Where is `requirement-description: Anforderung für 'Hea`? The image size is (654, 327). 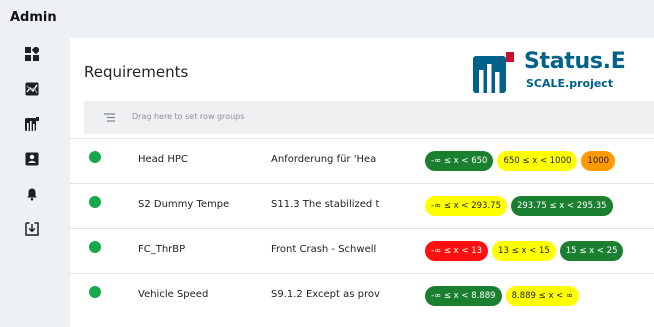
requirement-description: Anforderung für 'Hea is located at coordinates (324, 159).